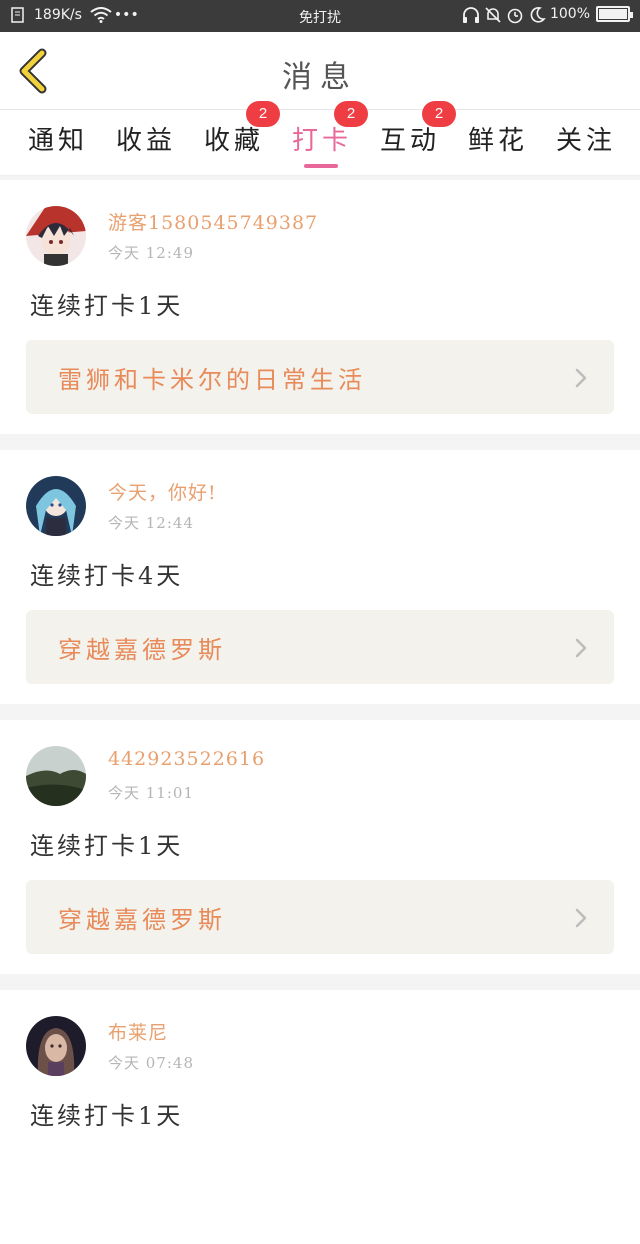 Image resolution: width=640 pixels, height=1244 pixels. I want to click on header: 消息, so click(320, 71).